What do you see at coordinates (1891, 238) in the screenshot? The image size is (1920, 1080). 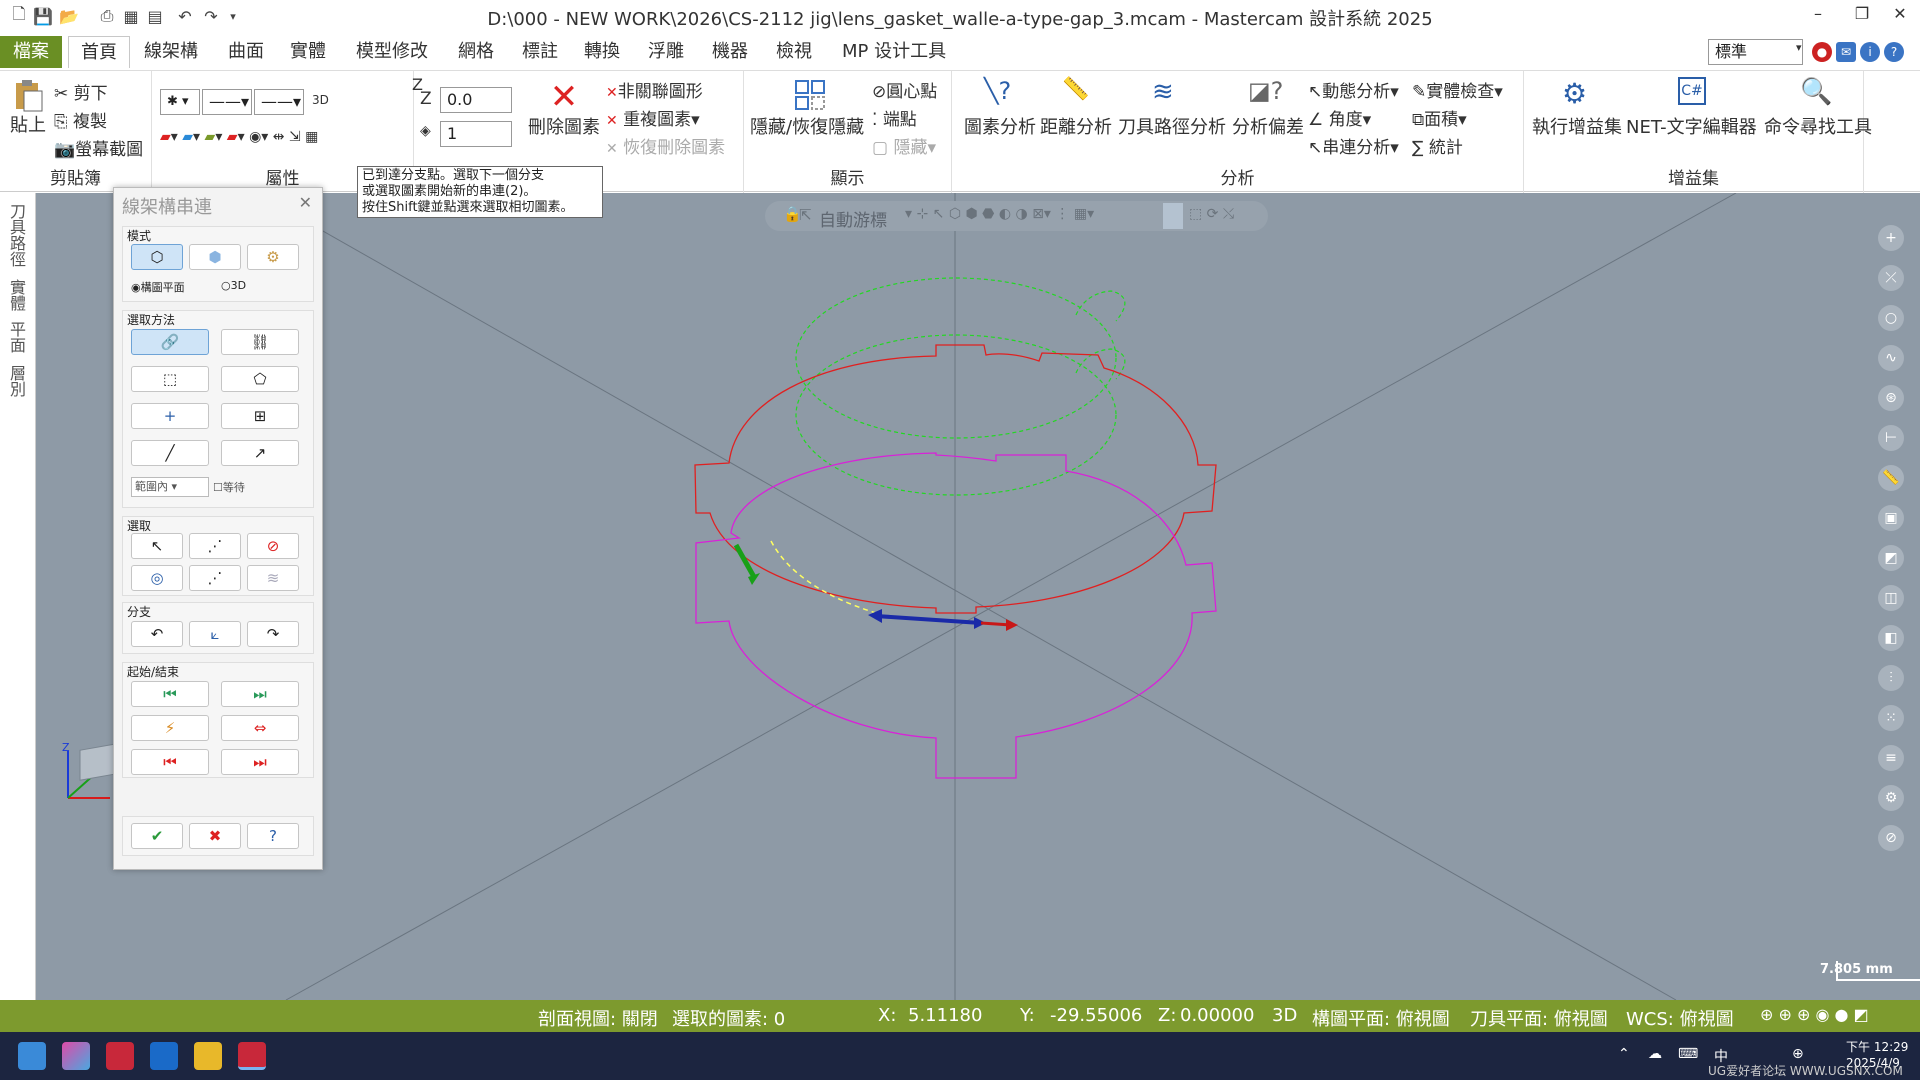 I see `zoom-in-icon: +` at bounding box center [1891, 238].